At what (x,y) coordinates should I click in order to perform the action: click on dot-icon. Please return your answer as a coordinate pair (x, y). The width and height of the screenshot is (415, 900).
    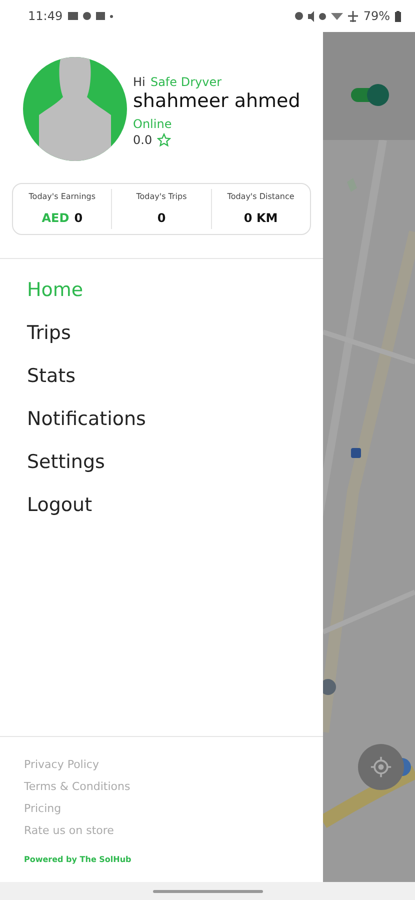
    Looking at the image, I should click on (111, 16).